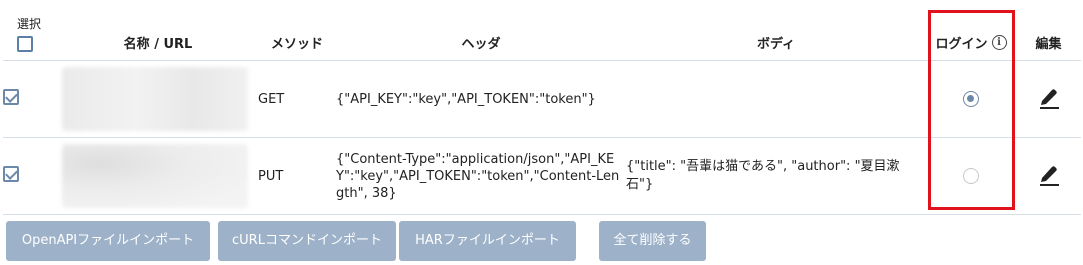 The width and height of the screenshot is (1083, 265). What do you see at coordinates (999, 42) in the screenshot?
I see `info-icon: i` at bounding box center [999, 42].